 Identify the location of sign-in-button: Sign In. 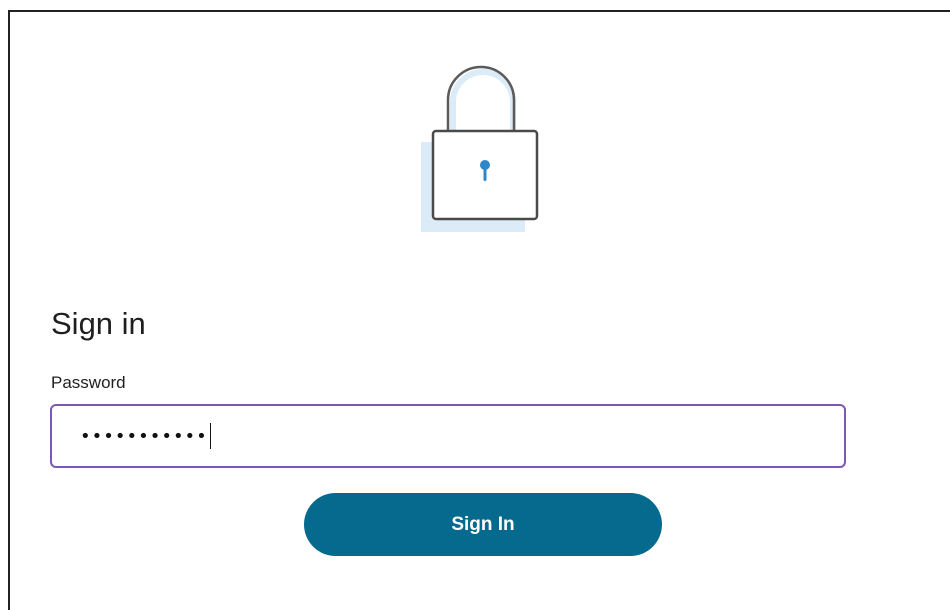
(483, 524).